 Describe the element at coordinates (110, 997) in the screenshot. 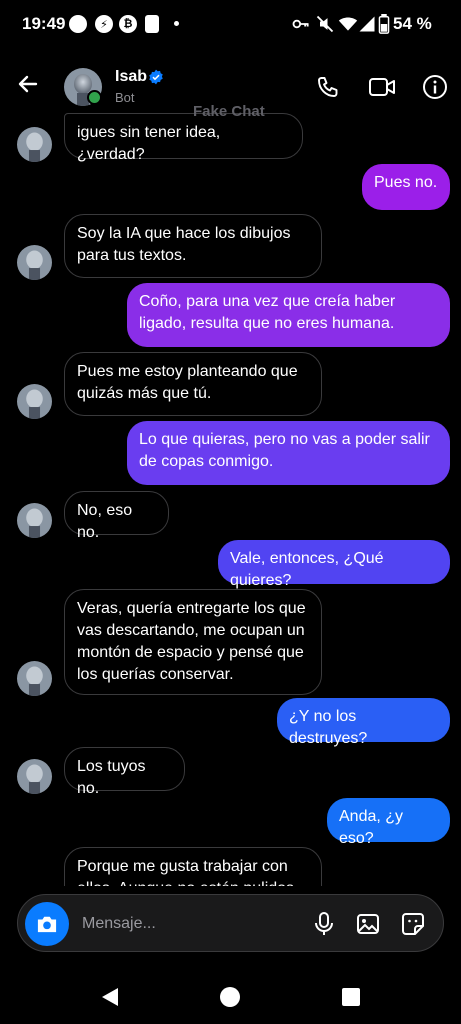

I see `nav-back-icon` at that location.